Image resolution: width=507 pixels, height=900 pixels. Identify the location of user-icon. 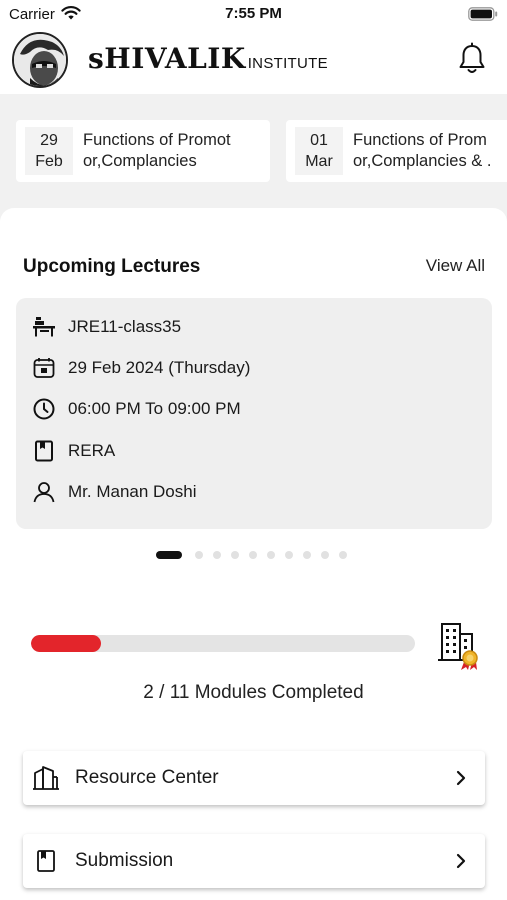
(44, 492).